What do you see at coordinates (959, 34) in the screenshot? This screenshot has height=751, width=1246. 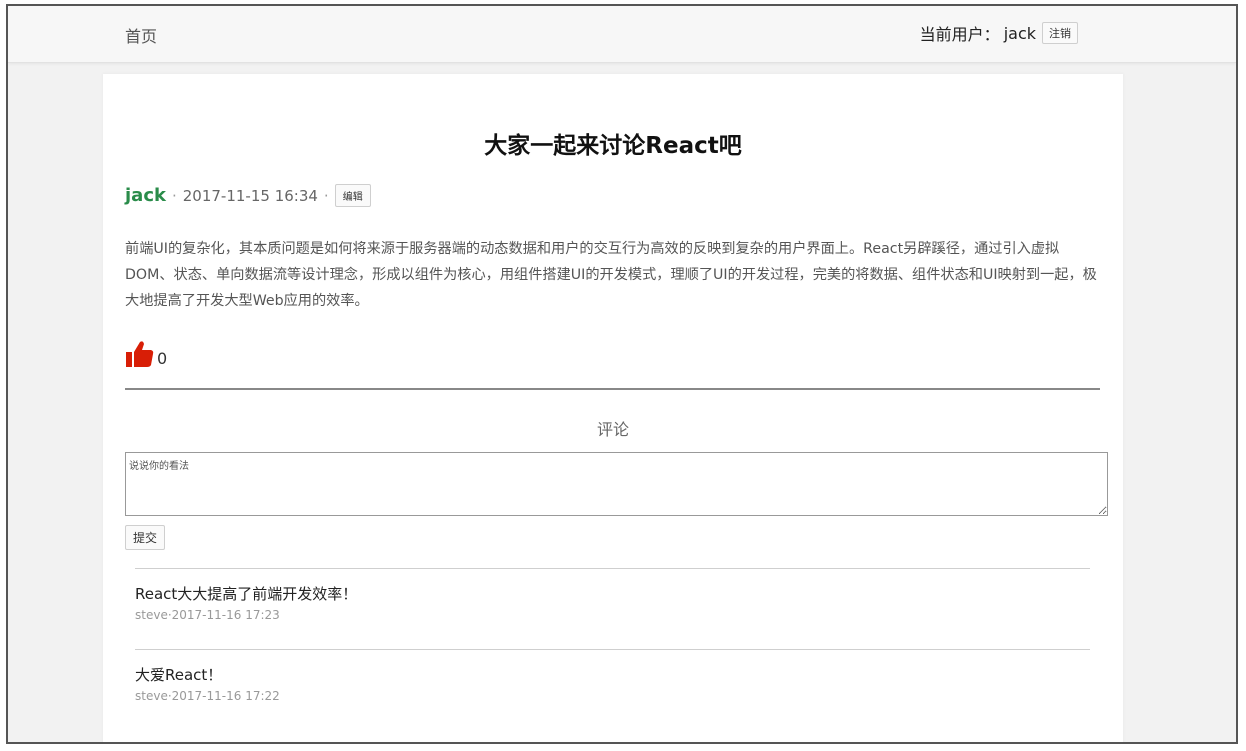 I see `current-user-label: 当前用户：` at bounding box center [959, 34].